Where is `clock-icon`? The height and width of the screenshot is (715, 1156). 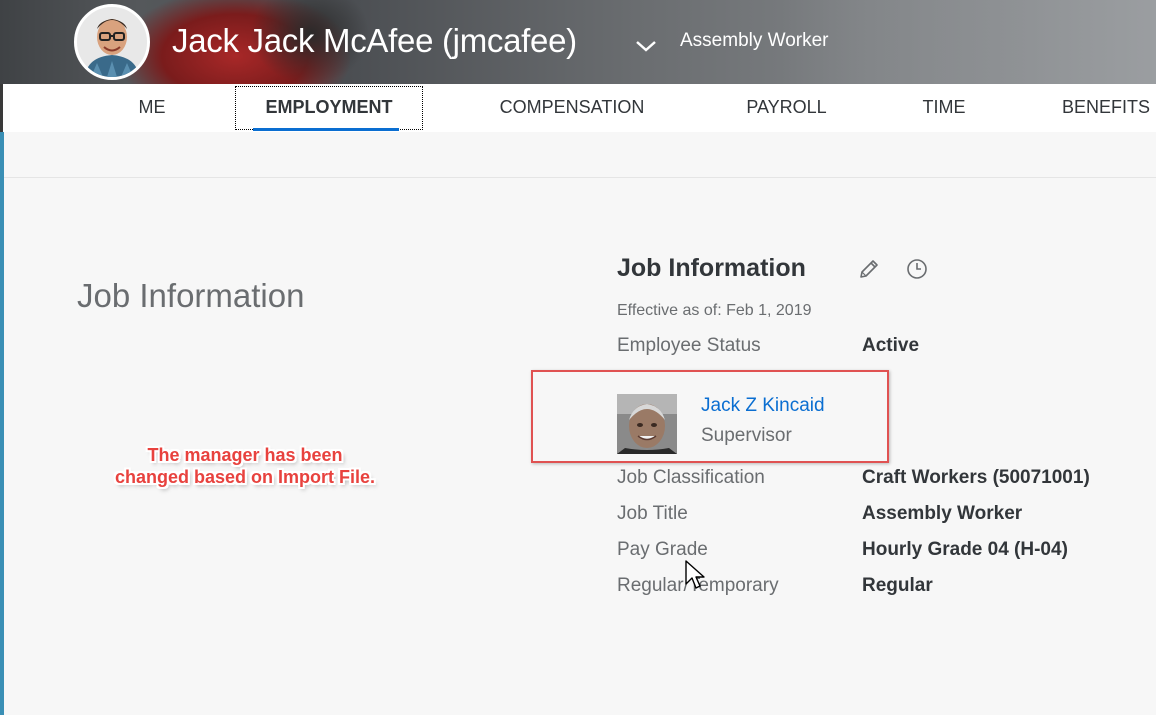 clock-icon is located at coordinates (917, 269).